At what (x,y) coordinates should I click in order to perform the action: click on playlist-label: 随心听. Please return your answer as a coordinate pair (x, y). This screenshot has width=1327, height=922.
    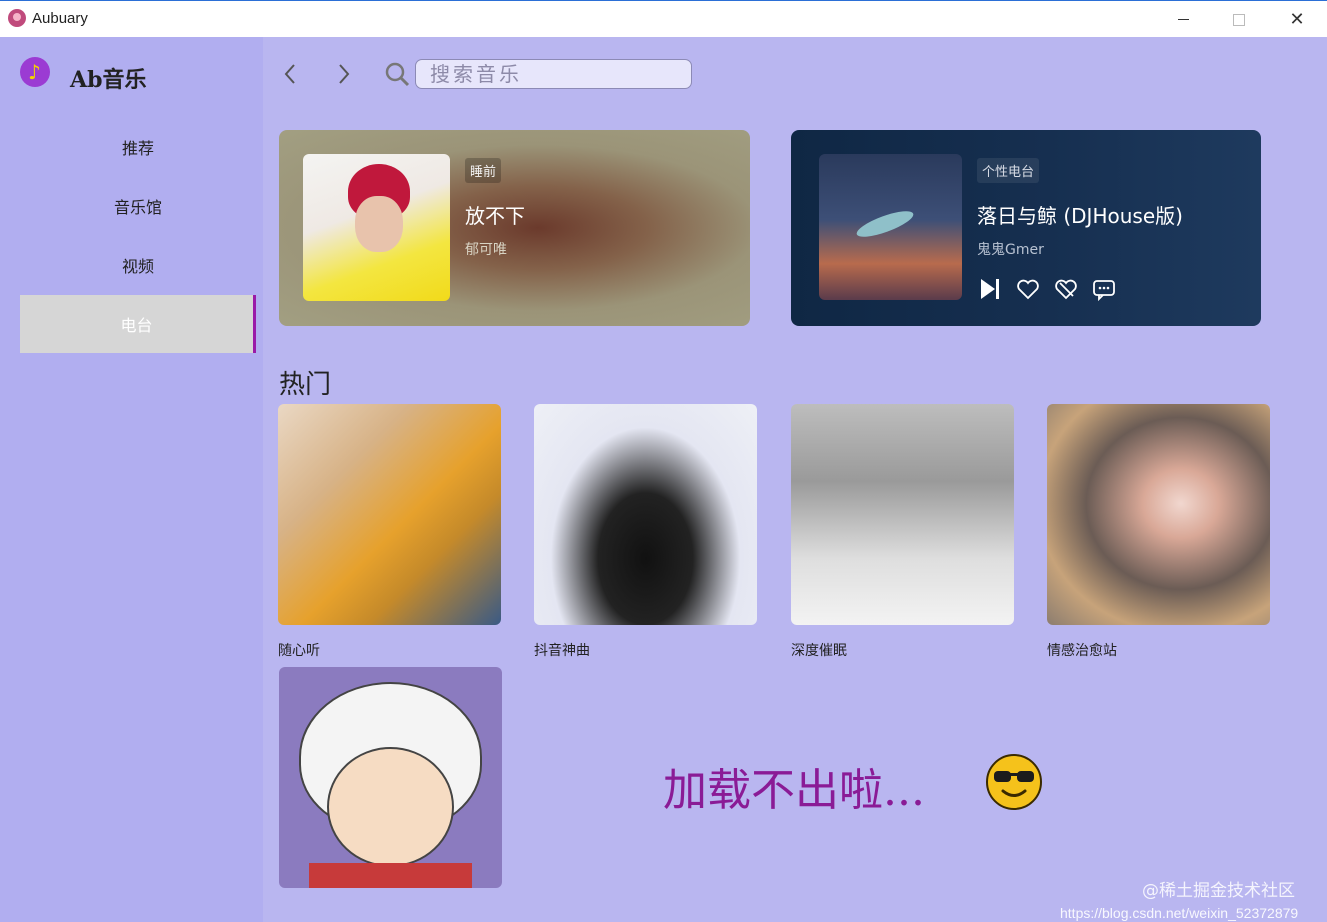
    Looking at the image, I should click on (299, 651).